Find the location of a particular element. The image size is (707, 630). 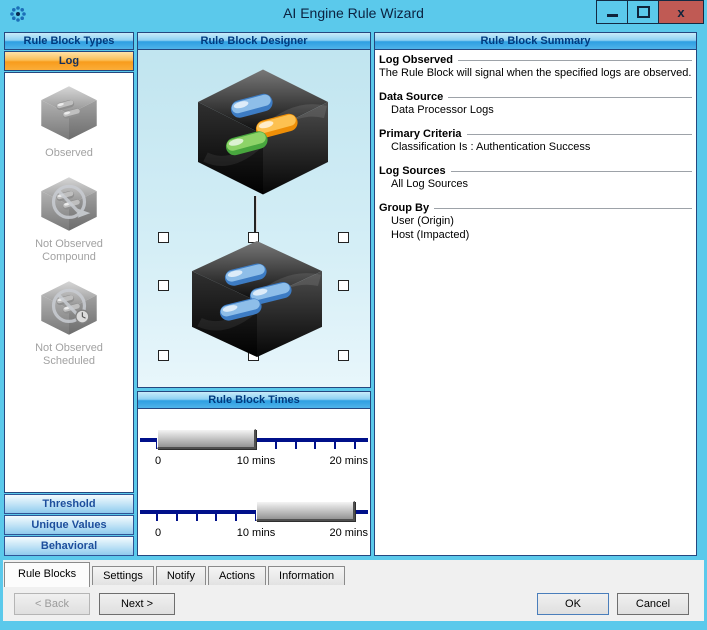

rule-block-summary-header: Rule Block Summary is located at coordinates (535, 41).